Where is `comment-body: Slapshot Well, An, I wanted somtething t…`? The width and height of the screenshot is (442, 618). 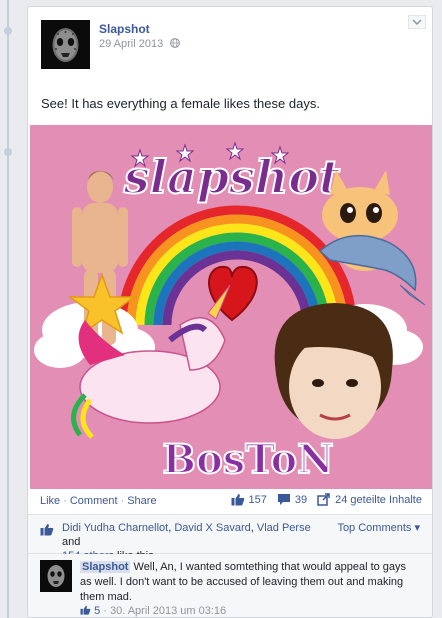
comment-body: Slapshot Well, An, I wanted somtething t… is located at coordinates (245, 582).